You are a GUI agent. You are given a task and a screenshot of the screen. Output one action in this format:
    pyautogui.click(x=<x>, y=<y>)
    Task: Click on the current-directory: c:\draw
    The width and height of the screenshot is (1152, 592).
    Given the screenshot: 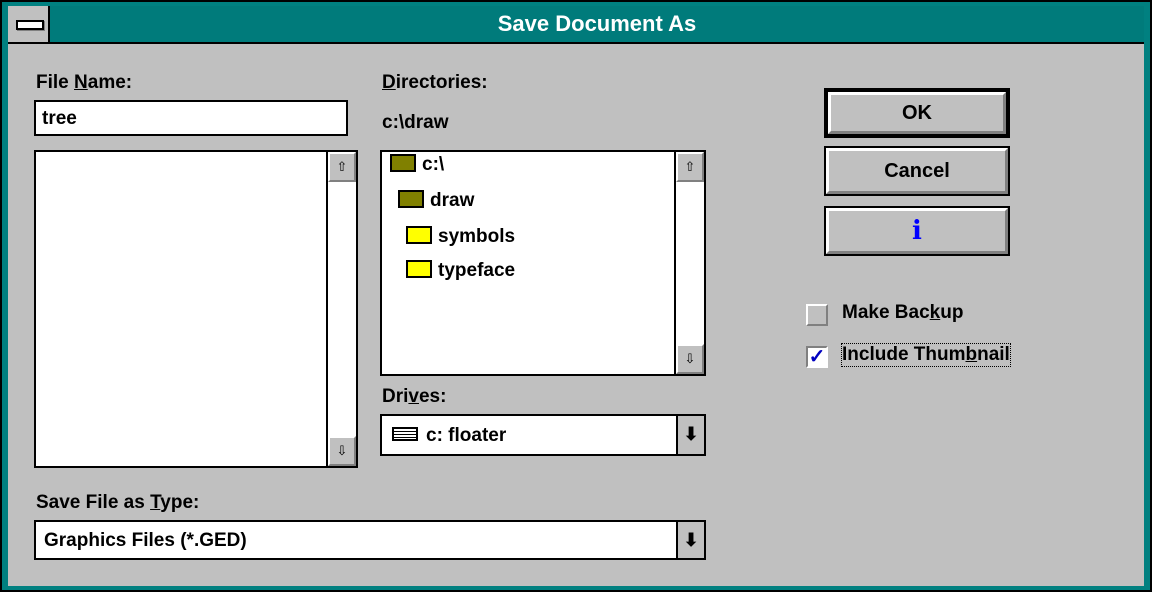 What is the action you would take?
    pyautogui.click(x=415, y=122)
    